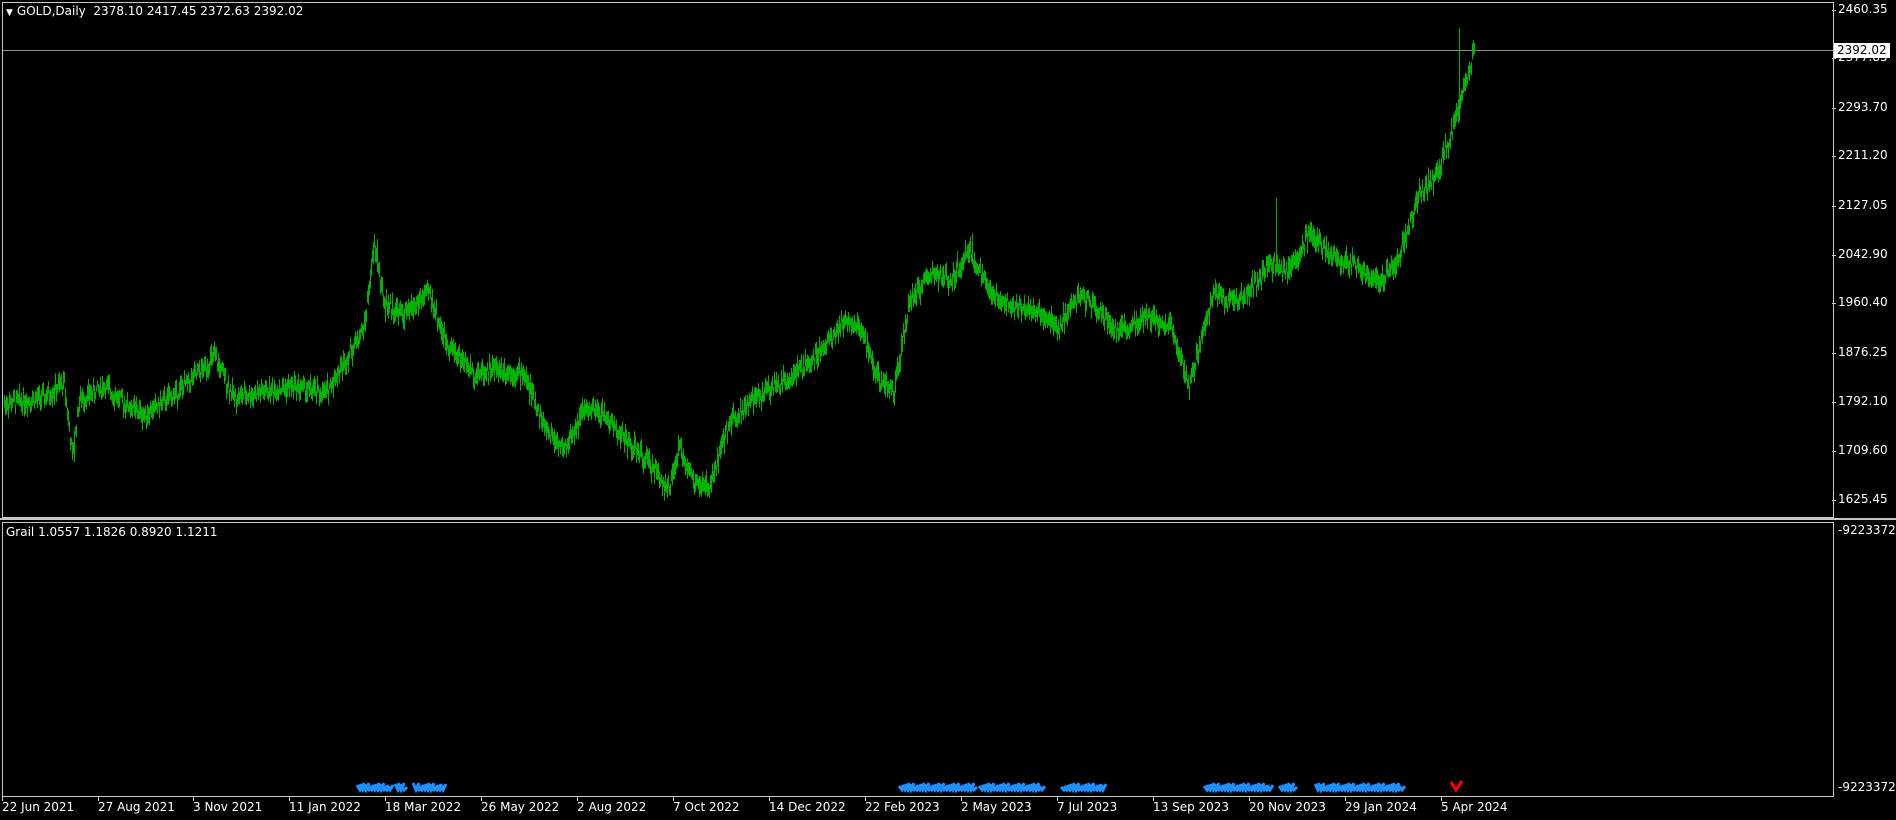  I want to click on price-axis-label: 2127.05, so click(1863, 204).